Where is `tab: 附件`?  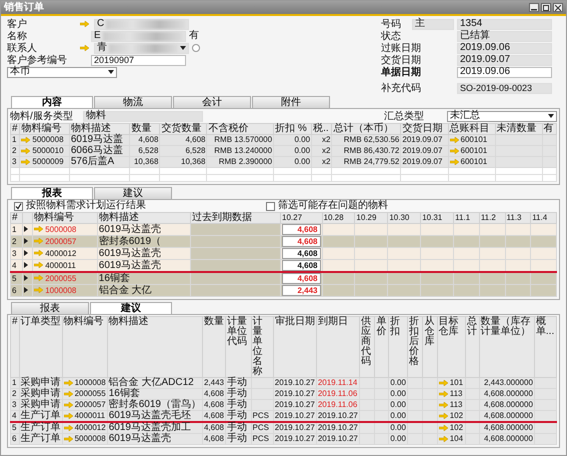
tab: 附件 is located at coordinates (291, 102).